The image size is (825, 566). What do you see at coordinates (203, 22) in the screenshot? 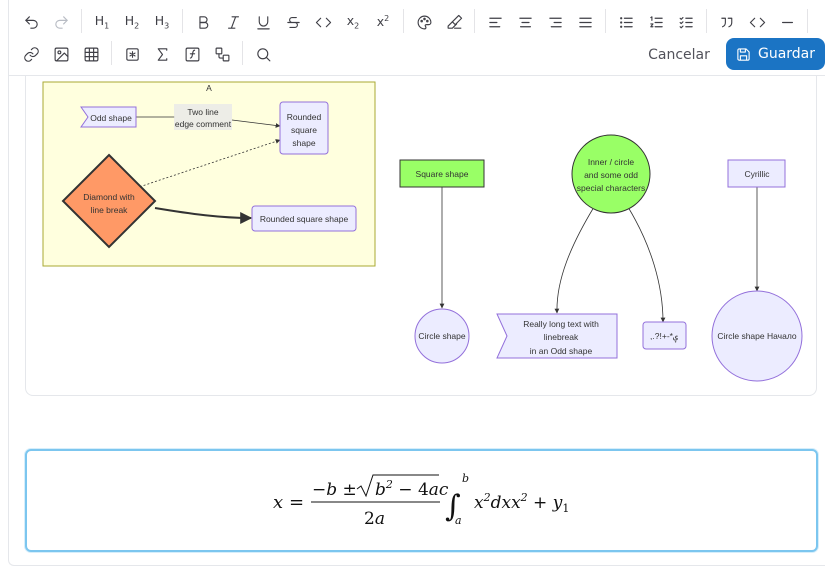
I see `bold-icon` at bounding box center [203, 22].